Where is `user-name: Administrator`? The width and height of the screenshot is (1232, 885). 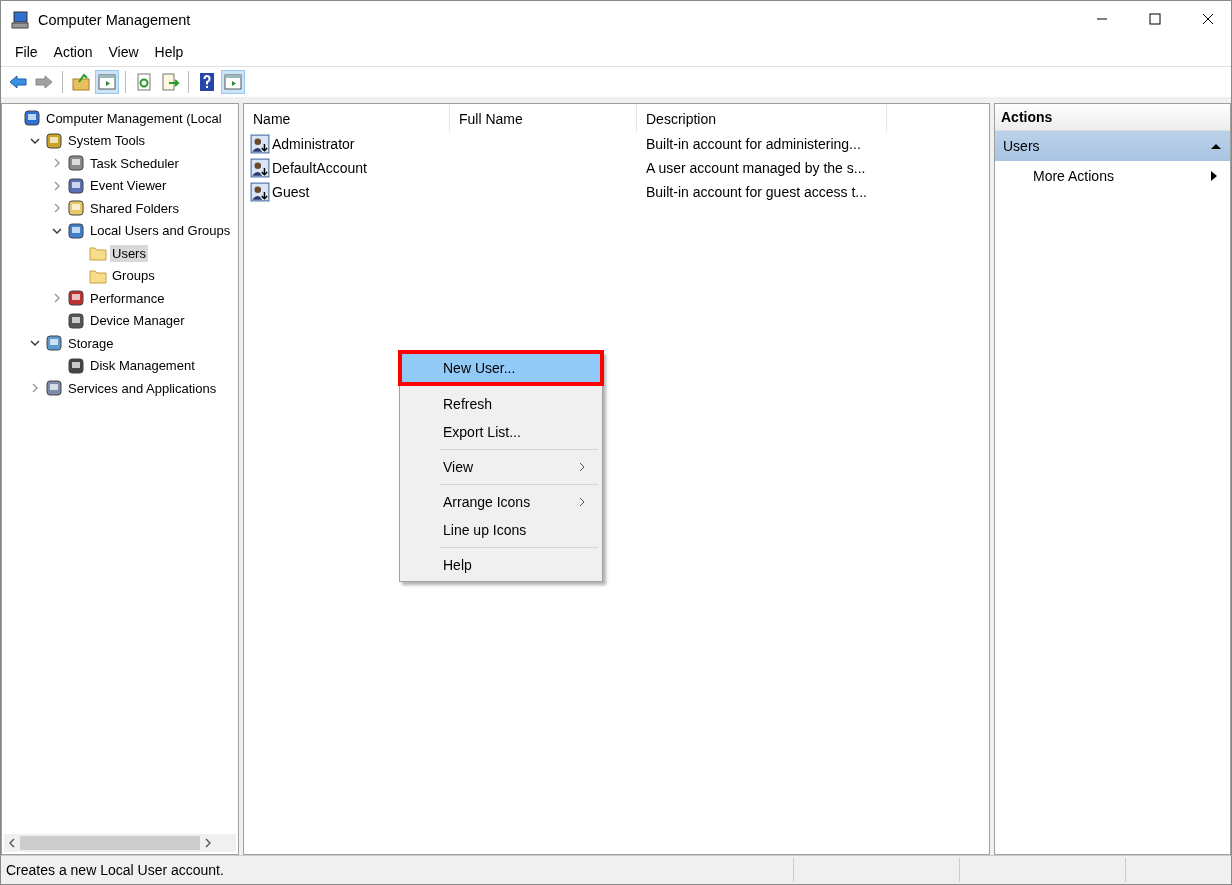 user-name: Administrator is located at coordinates (313, 144).